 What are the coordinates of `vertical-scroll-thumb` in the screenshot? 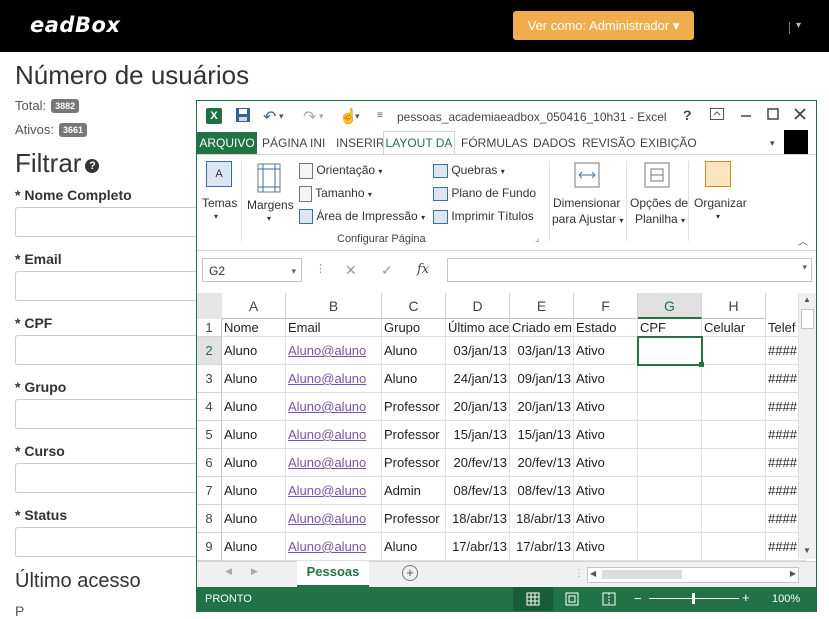 It's located at (807, 319).